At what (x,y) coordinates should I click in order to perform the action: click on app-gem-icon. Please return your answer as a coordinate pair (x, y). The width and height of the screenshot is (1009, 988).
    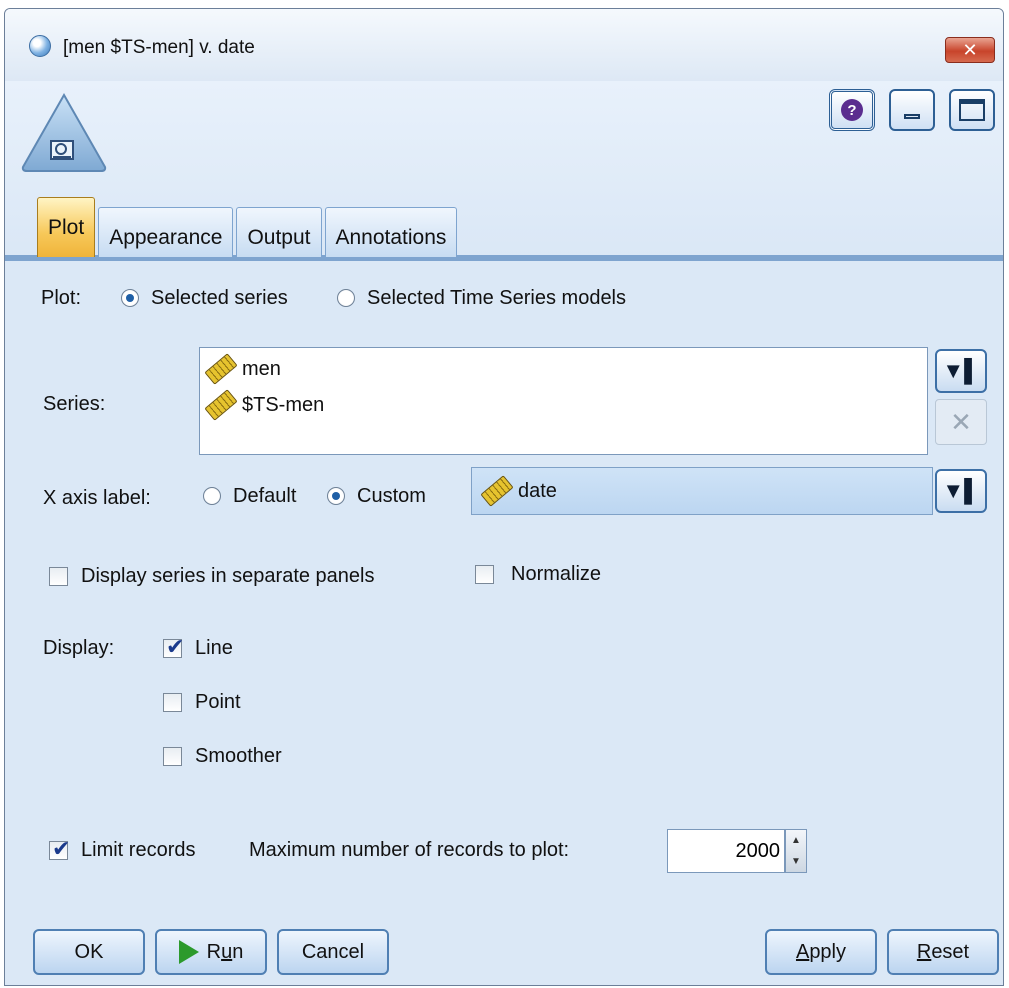
    Looking at the image, I should click on (40, 46).